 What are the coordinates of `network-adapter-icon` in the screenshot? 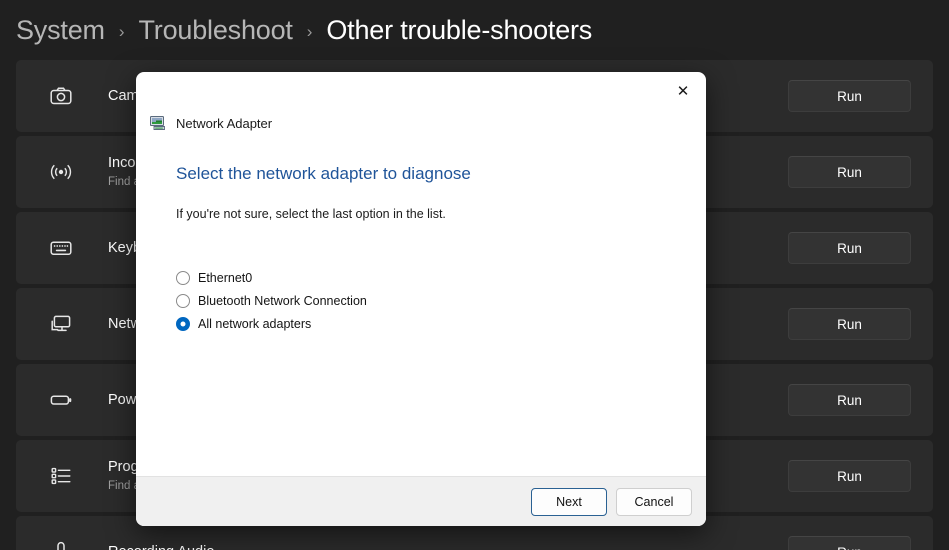 It's located at (157, 123).